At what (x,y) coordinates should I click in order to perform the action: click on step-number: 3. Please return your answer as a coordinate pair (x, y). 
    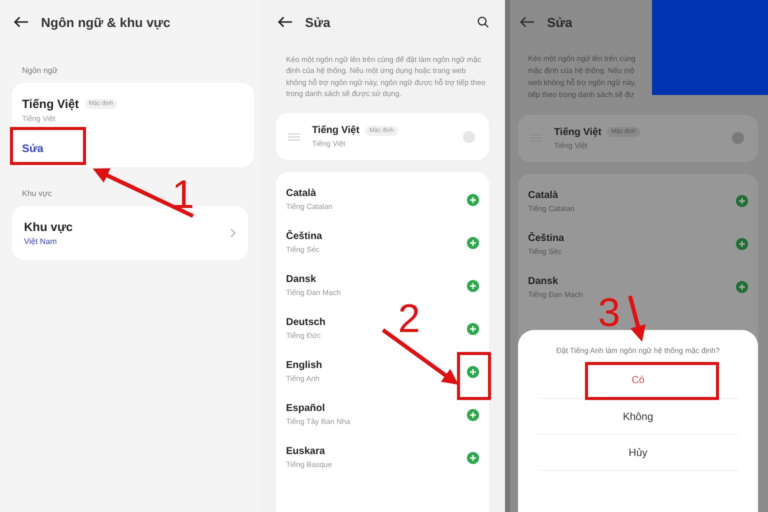
    Looking at the image, I should click on (609, 313).